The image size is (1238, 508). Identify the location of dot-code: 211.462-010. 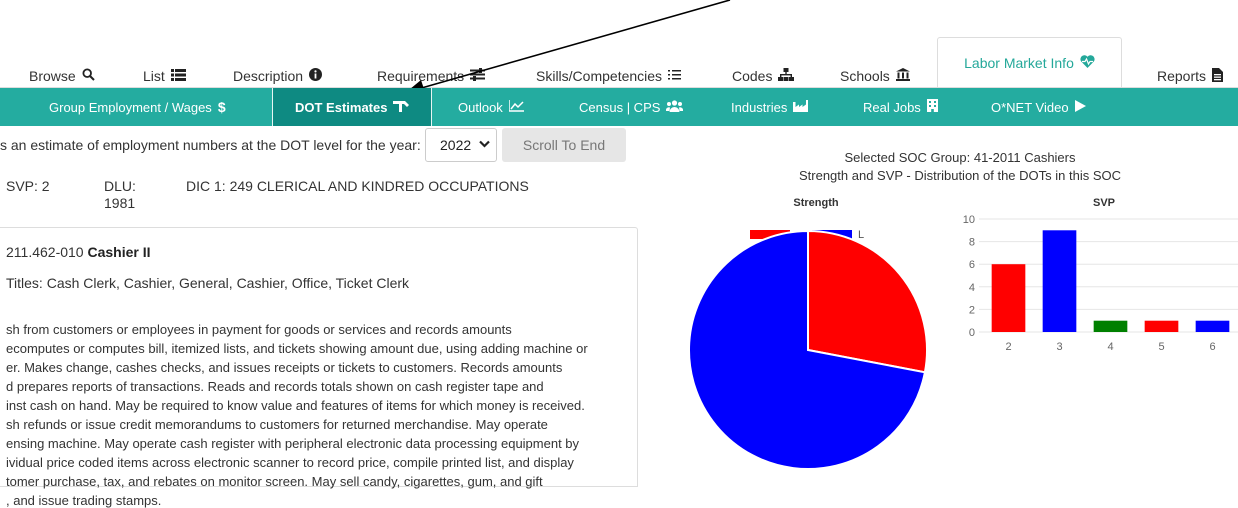
(45, 252).